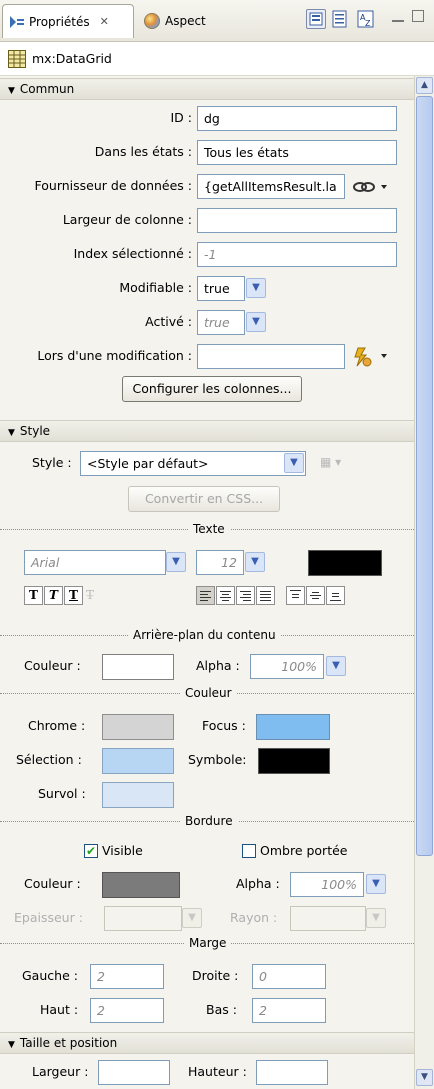 This screenshot has width=434, height=1089. I want to click on palette-icon, so click(152, 21).